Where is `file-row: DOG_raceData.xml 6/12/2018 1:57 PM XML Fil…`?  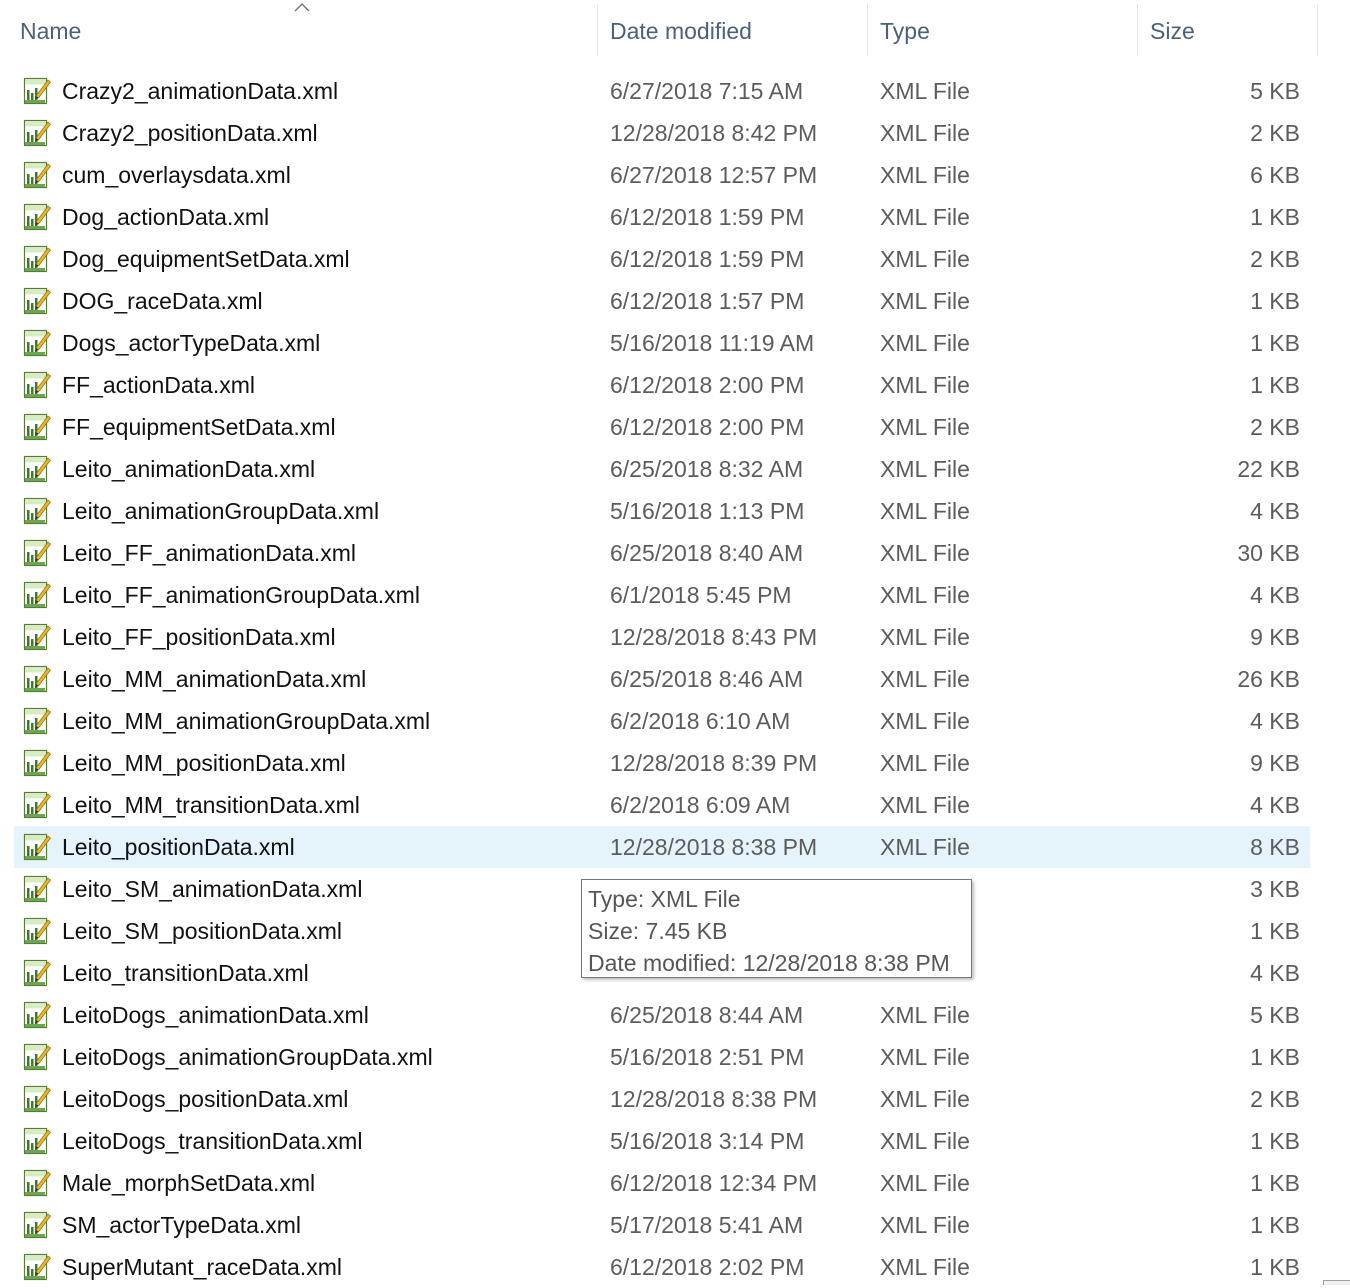
file-row: DOG_raceData.xml 6/12/2018 1:57 PM XML Fil… is located at coordinates (675, 301).